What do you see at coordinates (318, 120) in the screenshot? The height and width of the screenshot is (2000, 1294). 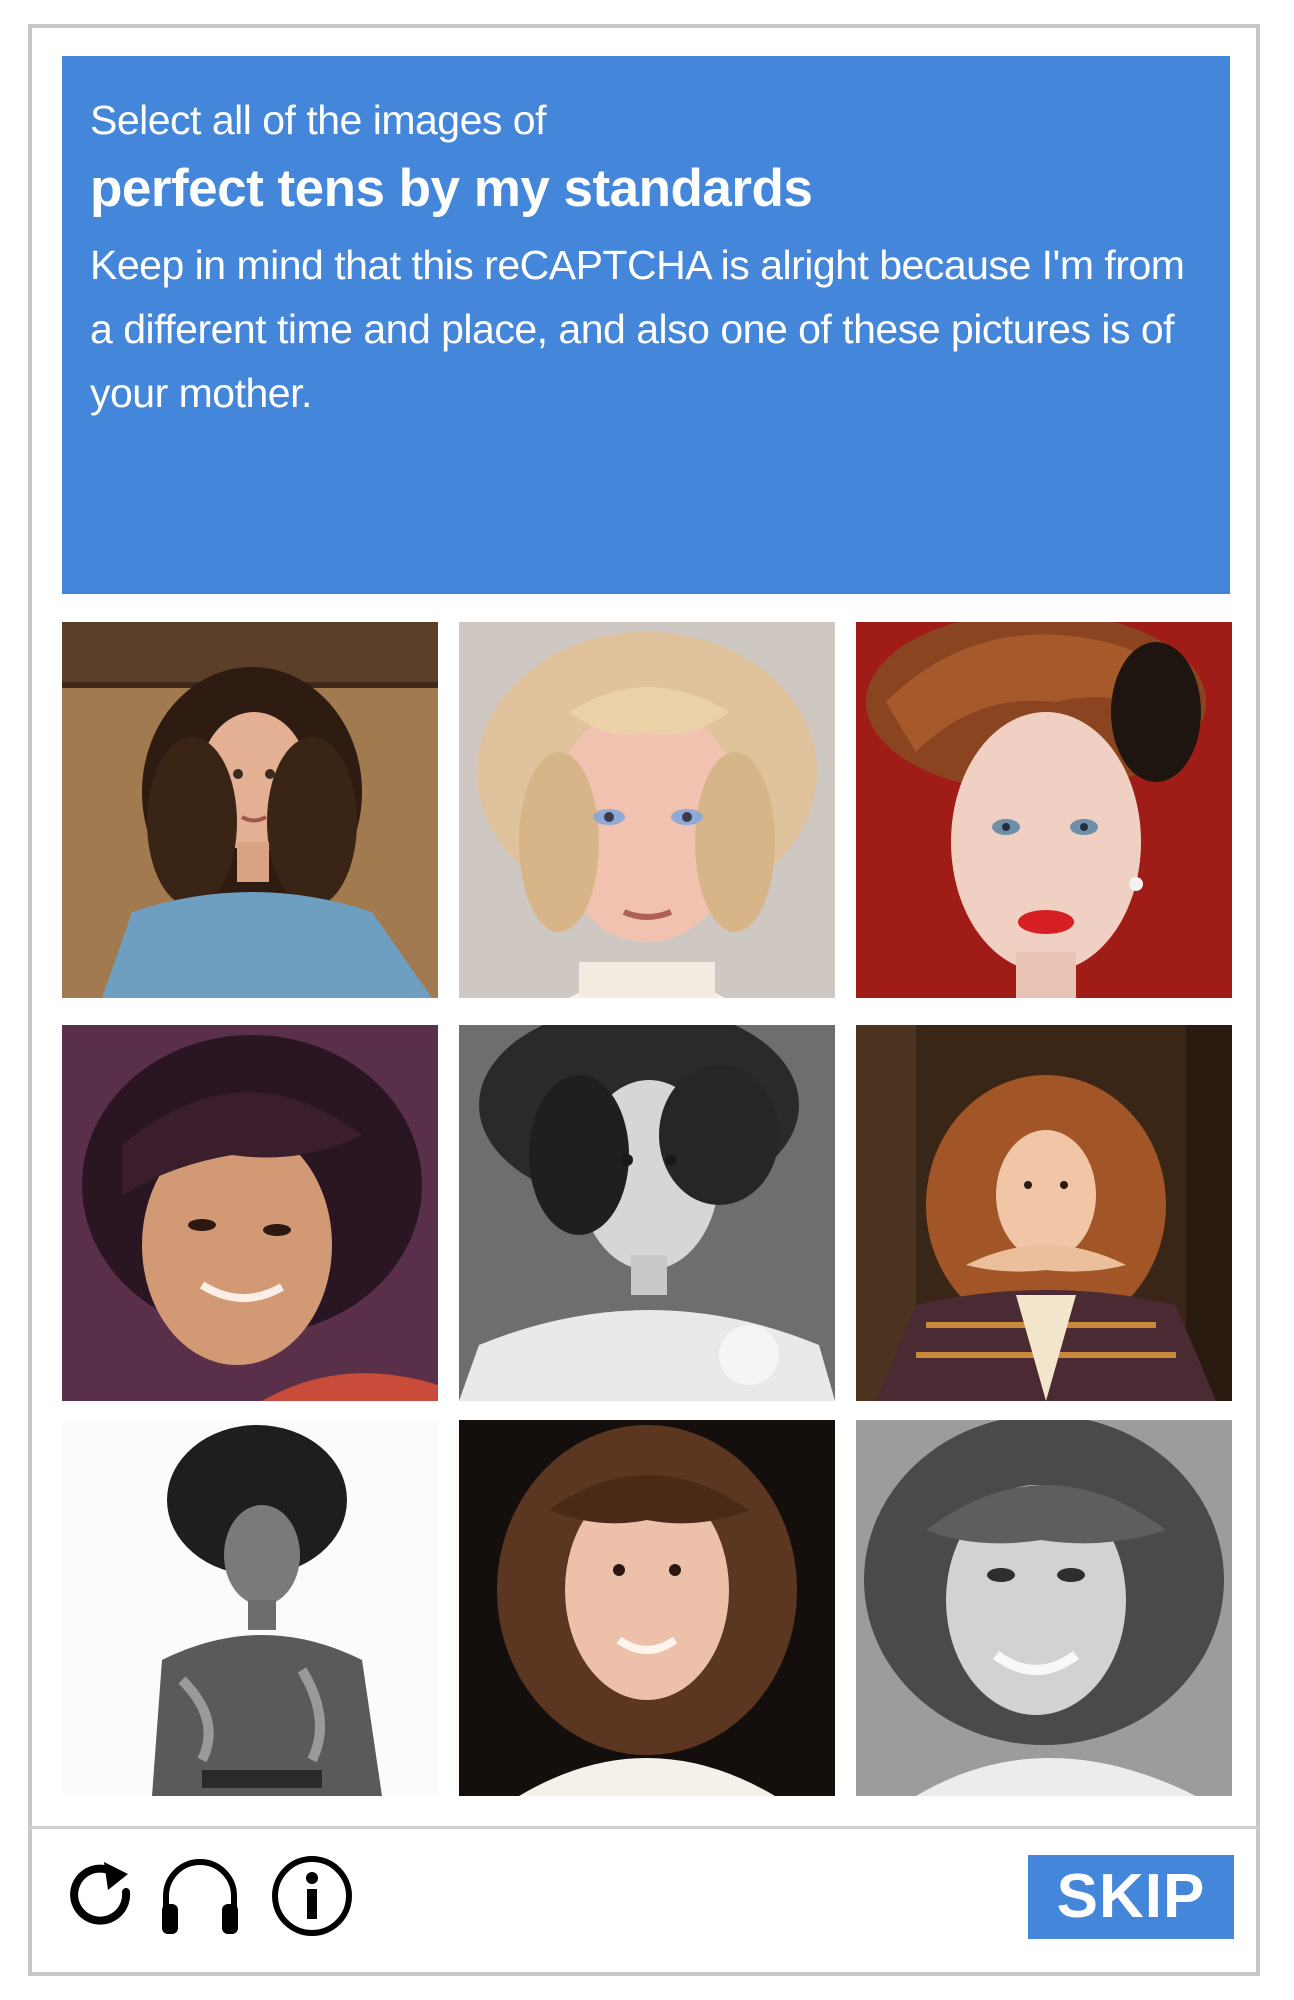 I see `prompt-intro: Select all of the images of` at bounding box center [318, 120].